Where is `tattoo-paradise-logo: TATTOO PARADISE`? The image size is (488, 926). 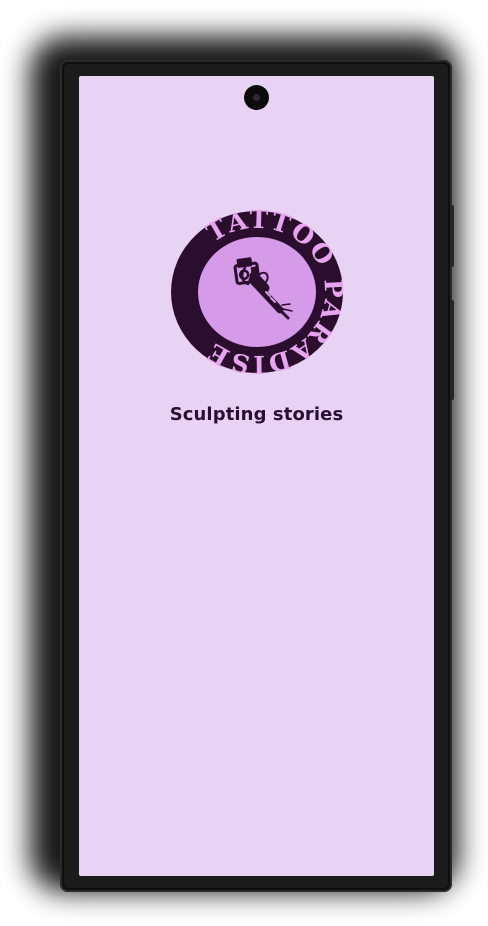 tattoo-paradise-logo: TATTOO PARADISE is located at coordinates (257, 292).